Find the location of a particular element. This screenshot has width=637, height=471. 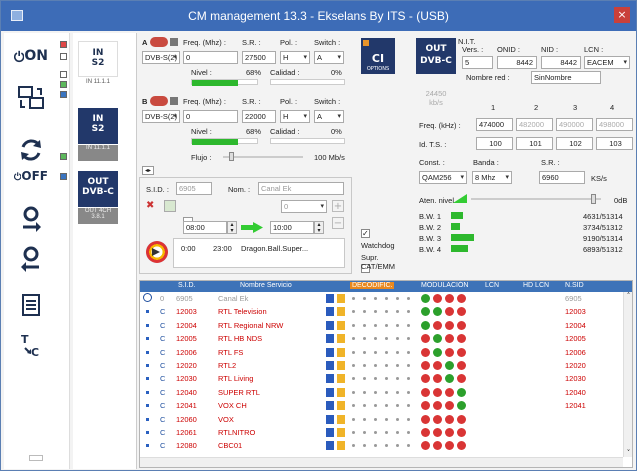

vertical-scrollbar: ˄ ˅ is located at coordinates (627, 374).